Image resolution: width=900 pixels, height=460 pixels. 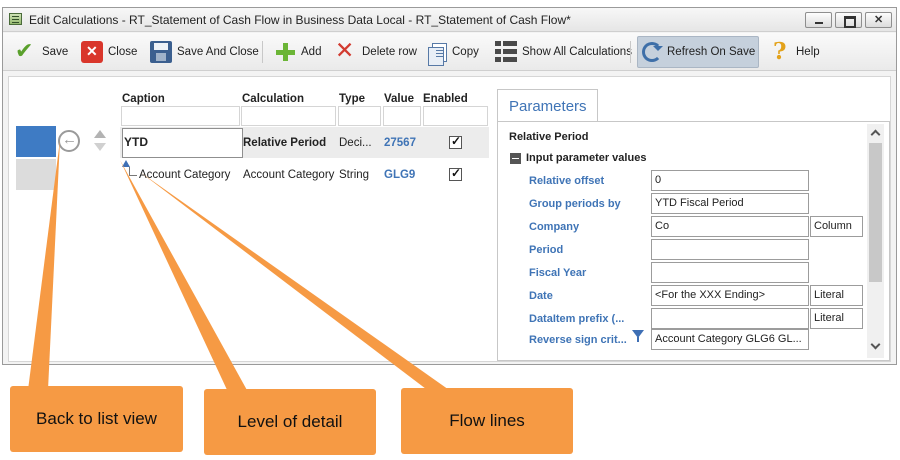 I want to click on back-callout-pointer, so click(x=44, y=265).